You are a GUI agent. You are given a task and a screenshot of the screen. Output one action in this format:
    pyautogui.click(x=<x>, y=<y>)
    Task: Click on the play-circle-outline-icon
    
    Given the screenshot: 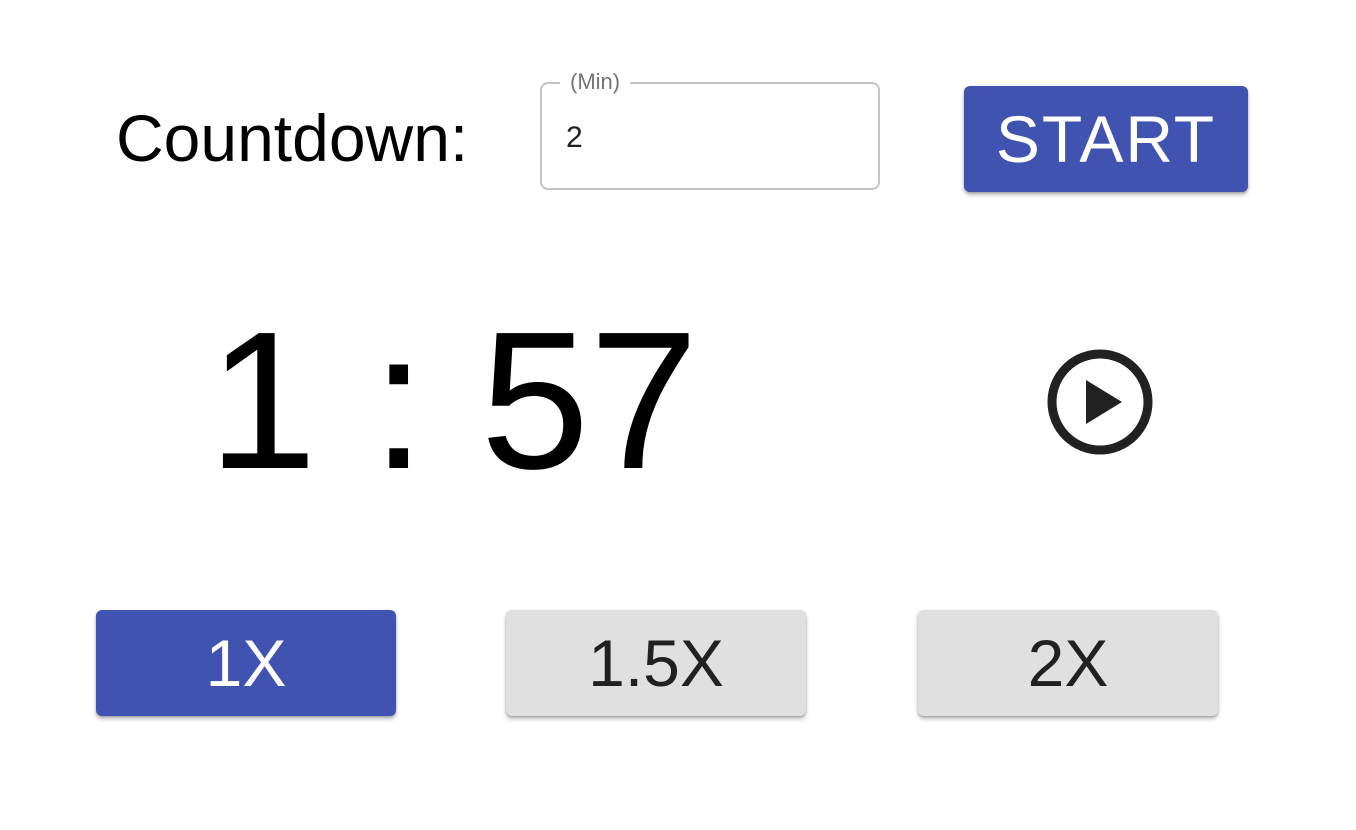 What is the action you would take?
    pyautogui.click(x=1100, y=402)
    